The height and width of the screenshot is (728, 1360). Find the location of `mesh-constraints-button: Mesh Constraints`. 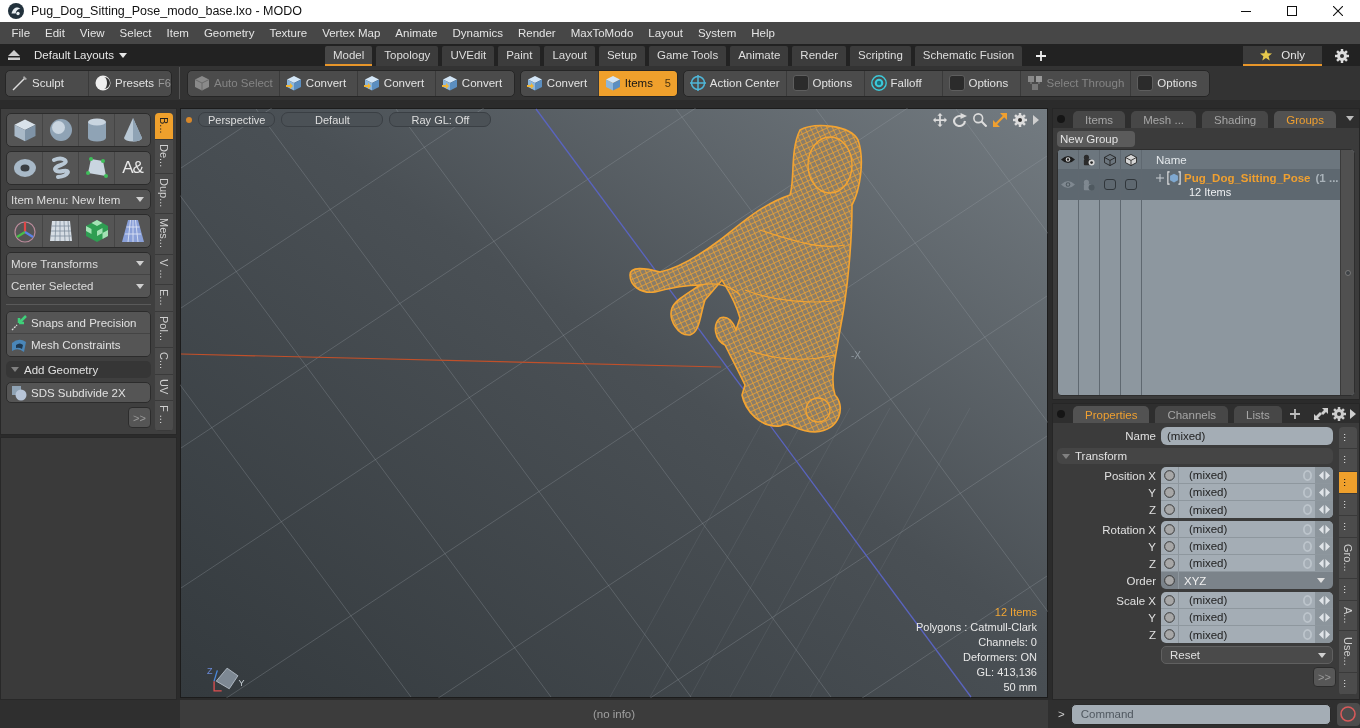

mesh-constraints-button: Mesh Constraints is located at coordinates (78, 345).